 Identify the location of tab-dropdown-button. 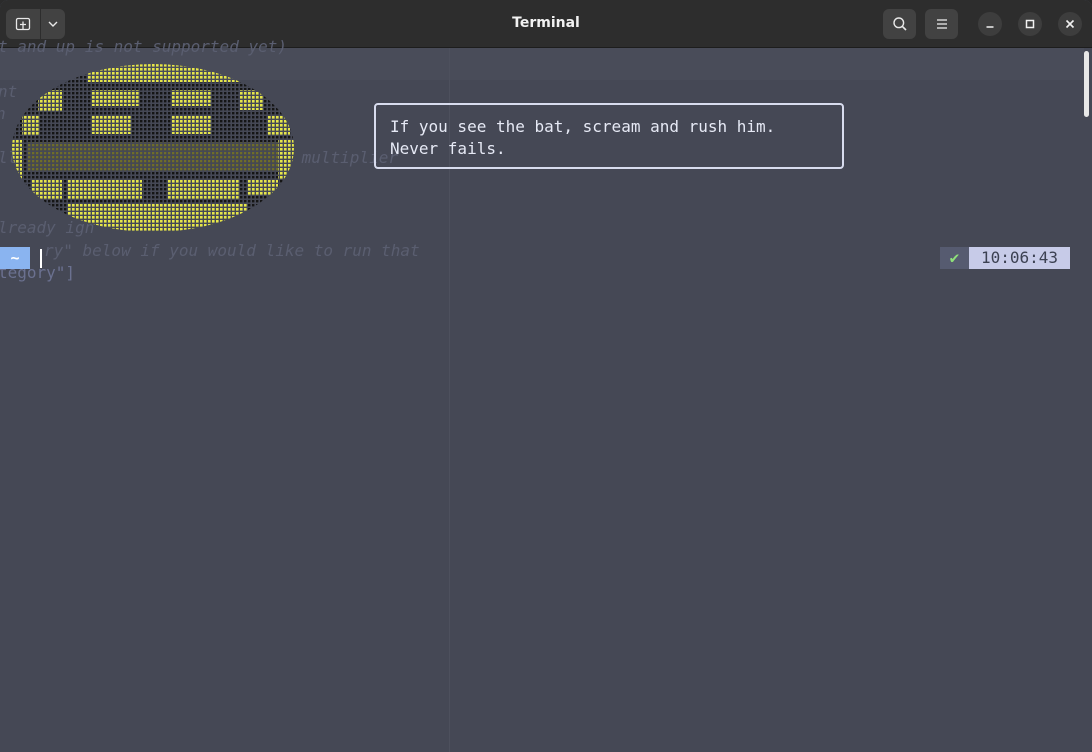
(53, 24).